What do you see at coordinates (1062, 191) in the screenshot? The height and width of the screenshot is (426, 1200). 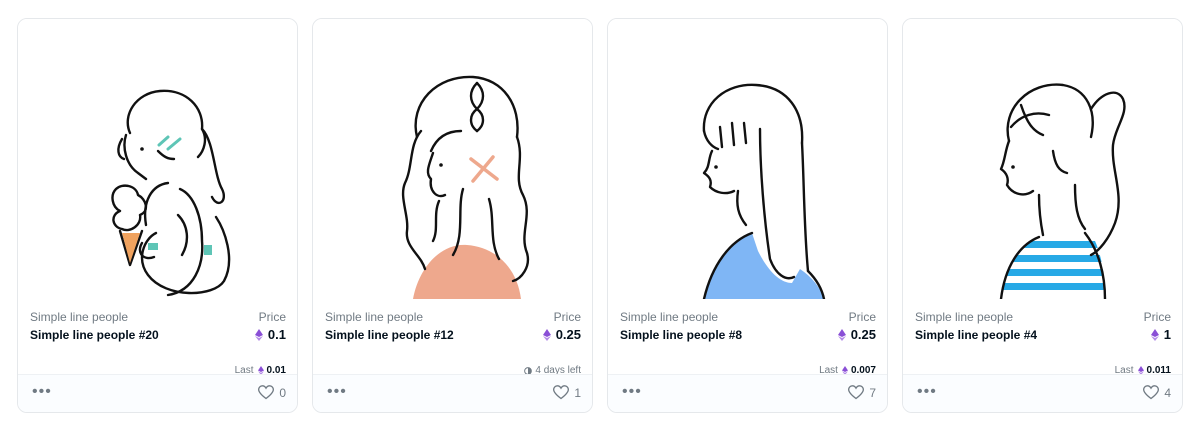 I see `girl-with-ponytail-illustration` at bounding box center [1062, 191].